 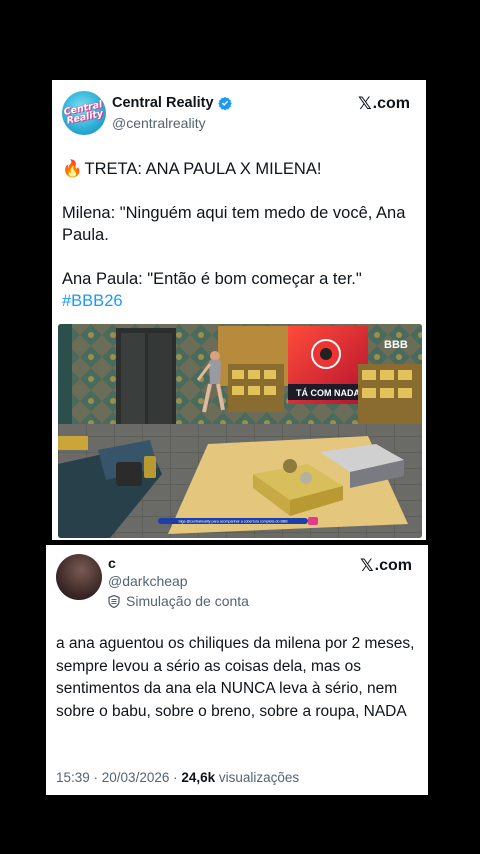 I want to click on verified-badge-icon, so click(x=224, y=103).